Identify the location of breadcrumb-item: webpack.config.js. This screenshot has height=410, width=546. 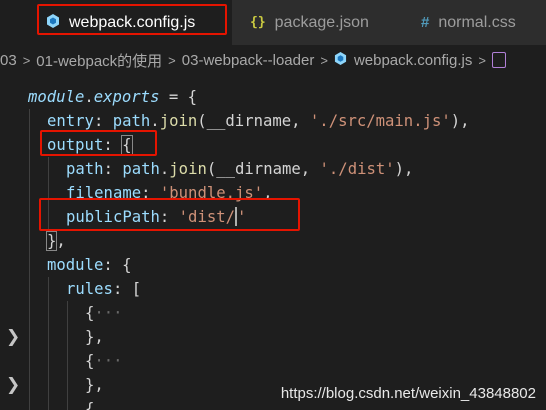
(413, 60).